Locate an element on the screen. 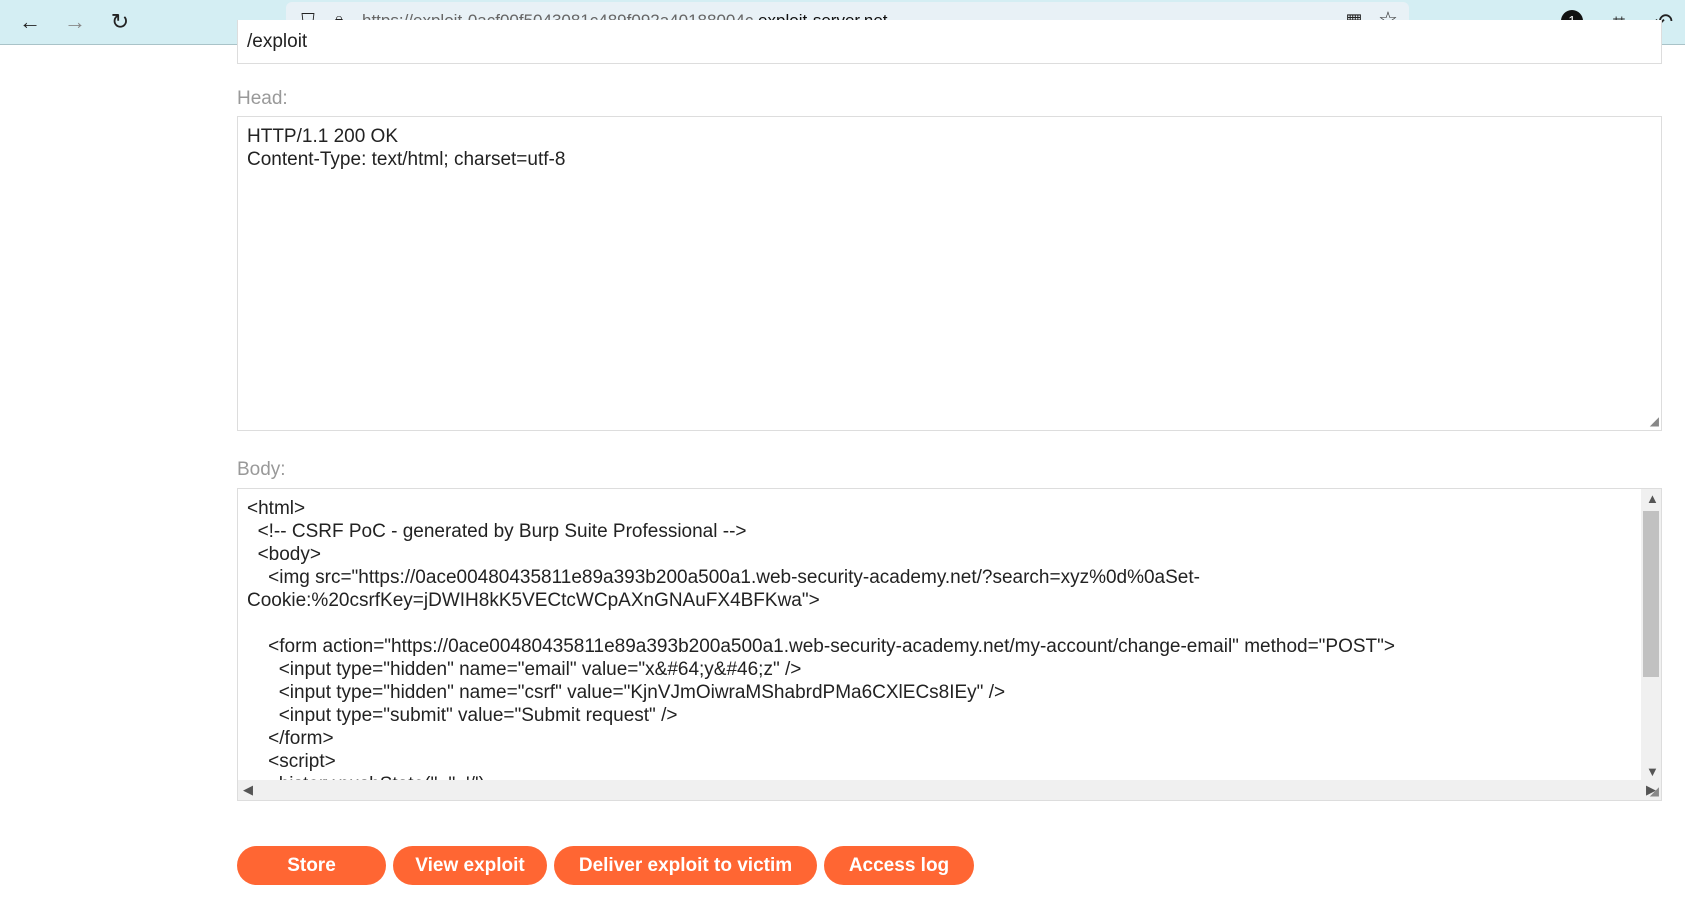  body-label: Body: is located at coordinates (261, 469).